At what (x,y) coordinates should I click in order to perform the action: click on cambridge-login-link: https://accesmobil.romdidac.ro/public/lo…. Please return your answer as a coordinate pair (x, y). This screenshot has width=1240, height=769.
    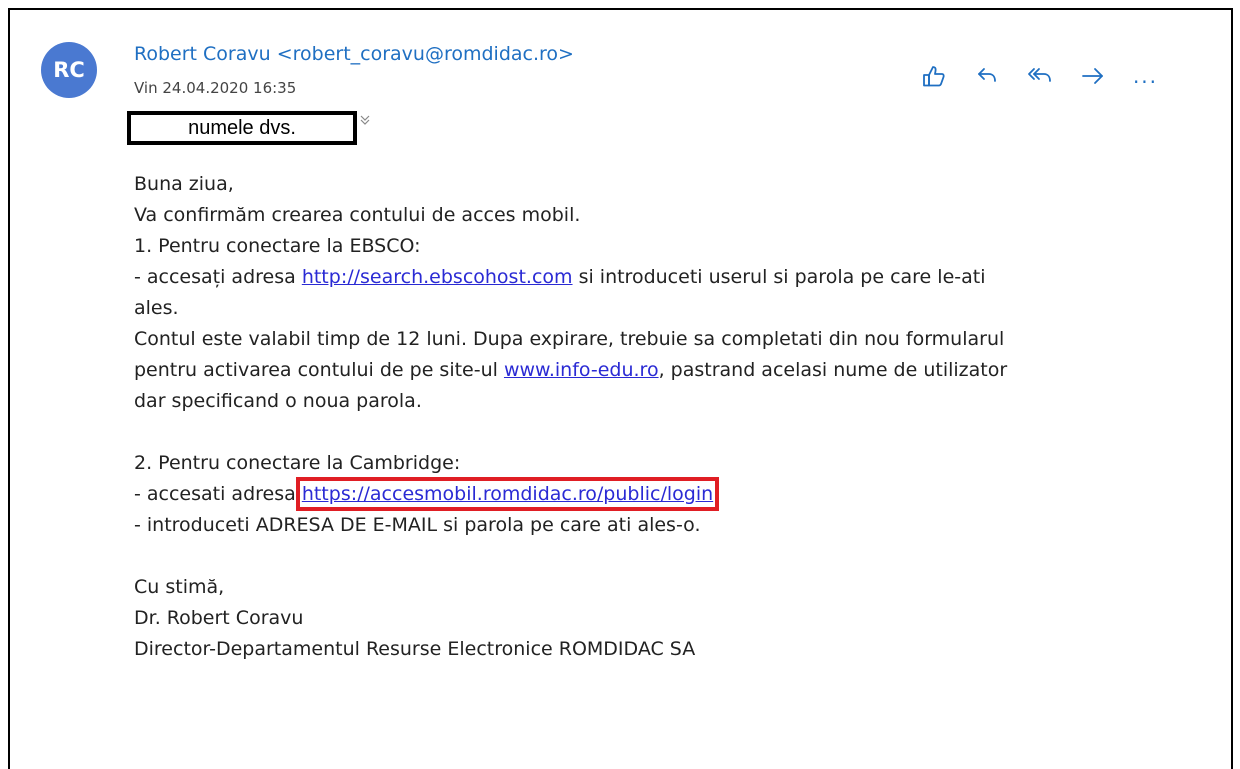
    Looking at the image, I should click on (507, 494).